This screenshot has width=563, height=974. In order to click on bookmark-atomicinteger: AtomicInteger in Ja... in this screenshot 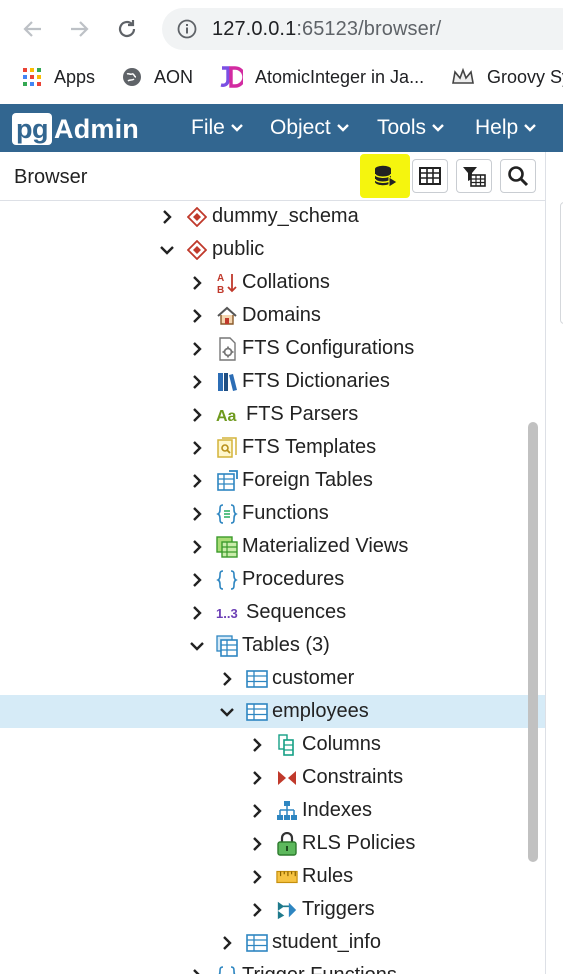, I will do `click(321, 77)`.